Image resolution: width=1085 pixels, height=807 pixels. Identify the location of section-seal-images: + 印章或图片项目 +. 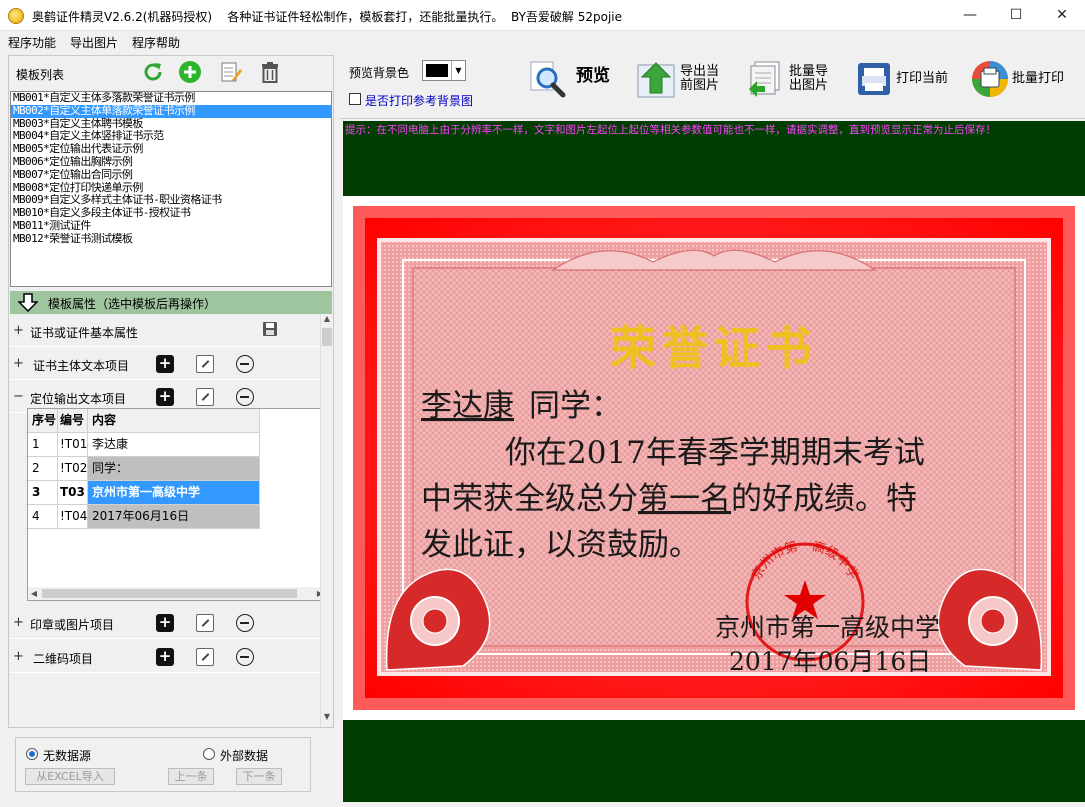
(165, 622).